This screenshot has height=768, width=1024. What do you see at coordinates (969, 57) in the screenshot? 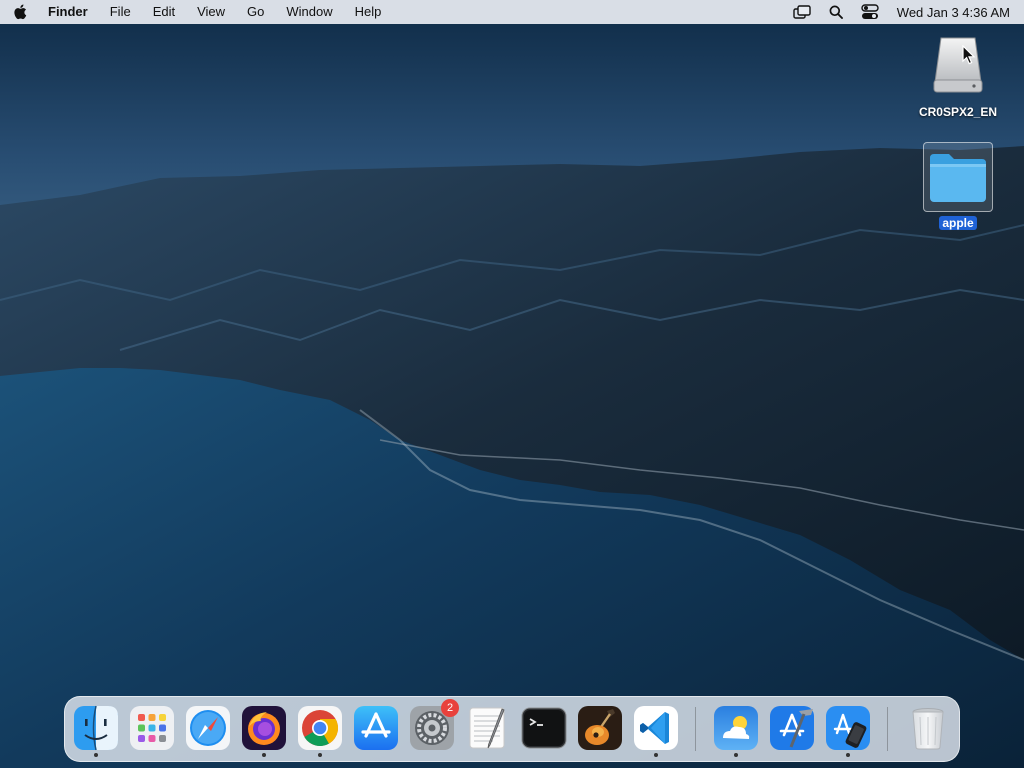
I see `mouse-cursor-icon` at bounding box center [969, 57].